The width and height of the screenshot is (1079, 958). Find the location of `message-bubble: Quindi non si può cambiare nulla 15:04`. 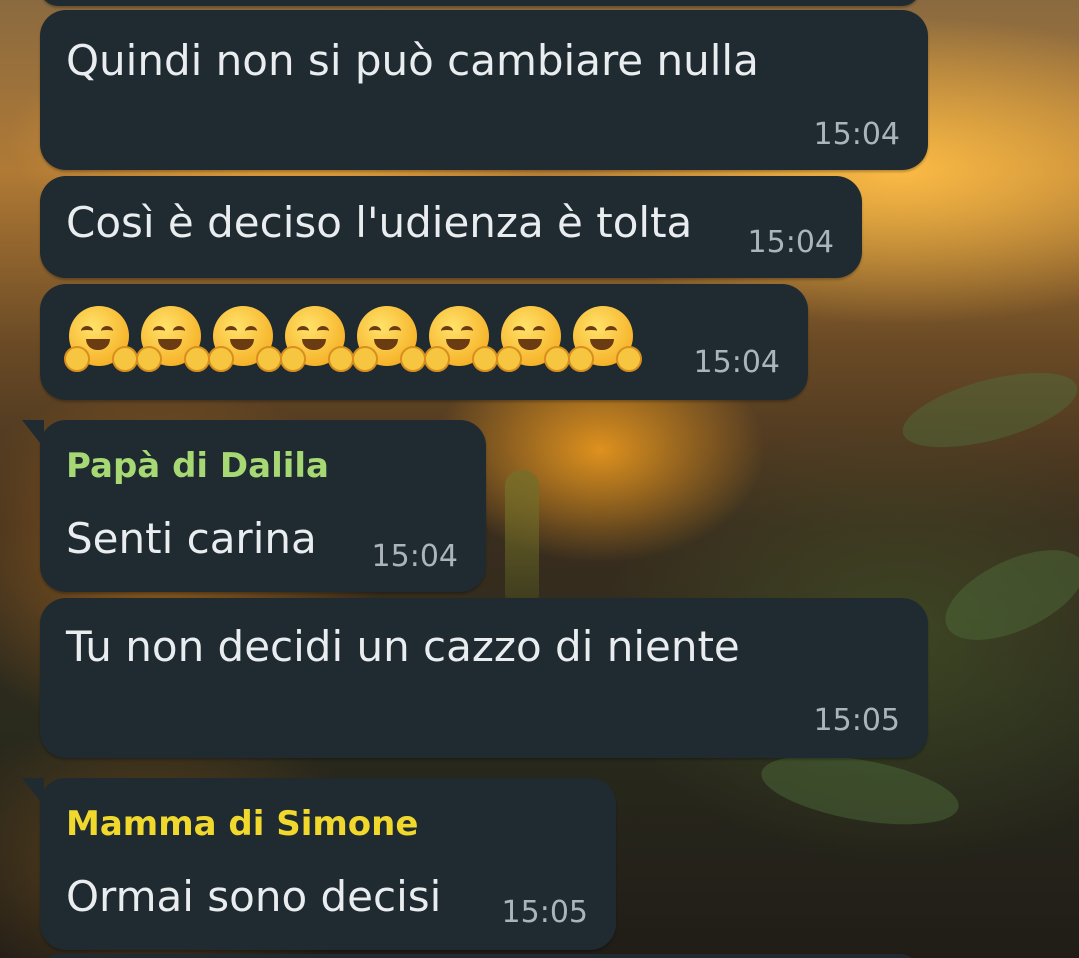

message-bubble: Quindi non si può cambiare nulla 15:04 is located at coordinates (484, 90).